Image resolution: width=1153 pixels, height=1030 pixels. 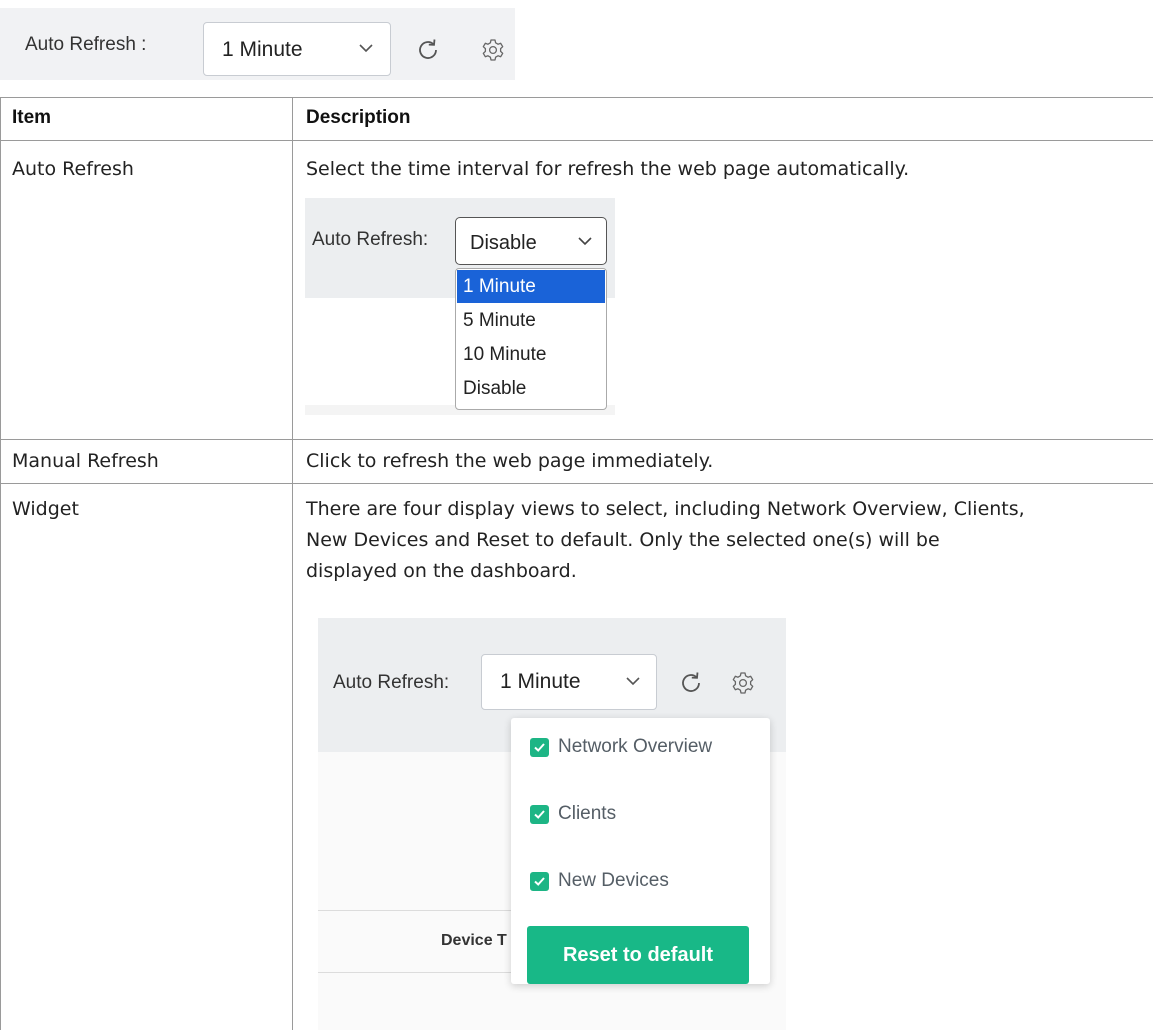 I want to click on column-header-device-type: Device T, so click(x=474, y=940).